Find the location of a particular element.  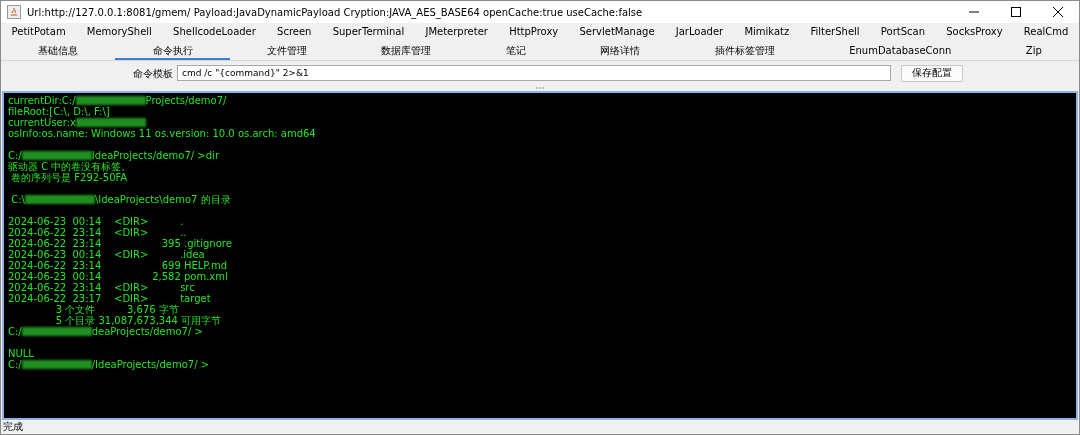

tab: JMeterpreter is located at coordinates (456, 32).